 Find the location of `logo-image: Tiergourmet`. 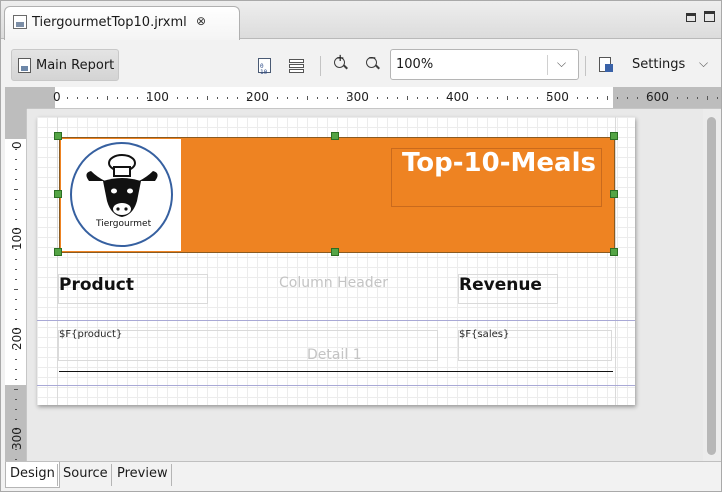

logo-image: Tiergourmet is located at coordinates (121, 195).